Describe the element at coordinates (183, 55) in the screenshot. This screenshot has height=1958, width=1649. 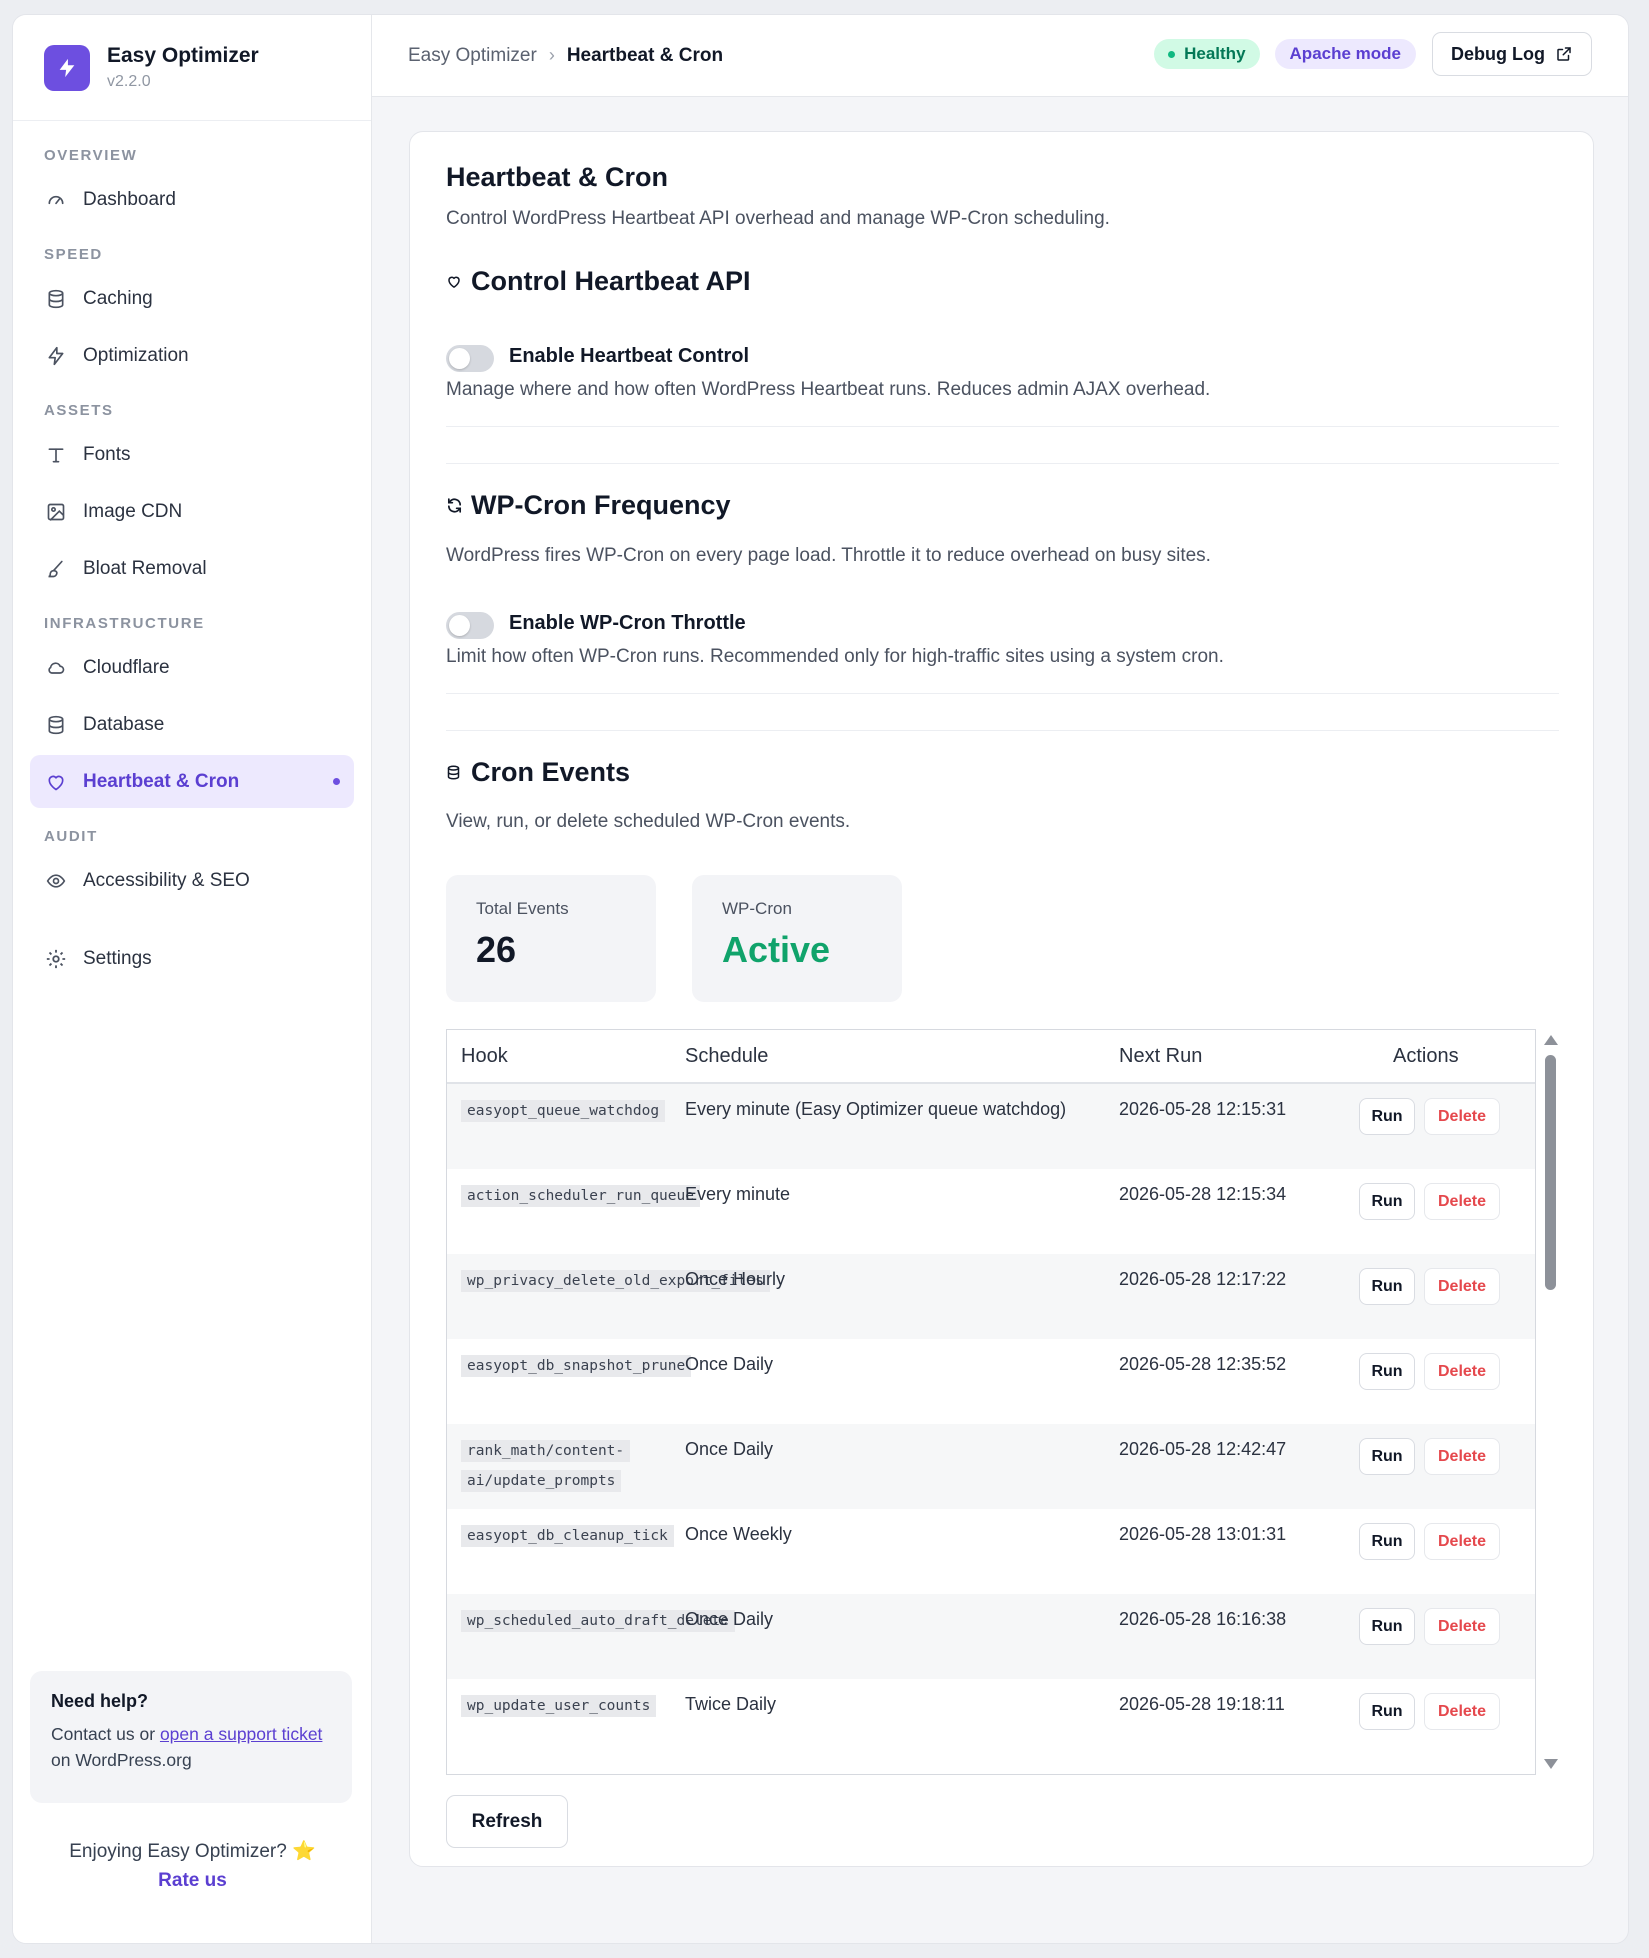
I see `brand-name: Easy Optimizer` at that location.